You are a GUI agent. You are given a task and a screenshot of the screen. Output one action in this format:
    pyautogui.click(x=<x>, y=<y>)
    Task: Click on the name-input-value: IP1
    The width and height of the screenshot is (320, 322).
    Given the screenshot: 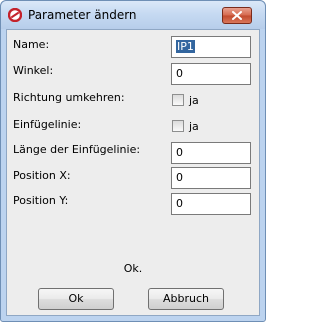 What is the action you would take?
    pyautogui.click(x=185, y=46)
    